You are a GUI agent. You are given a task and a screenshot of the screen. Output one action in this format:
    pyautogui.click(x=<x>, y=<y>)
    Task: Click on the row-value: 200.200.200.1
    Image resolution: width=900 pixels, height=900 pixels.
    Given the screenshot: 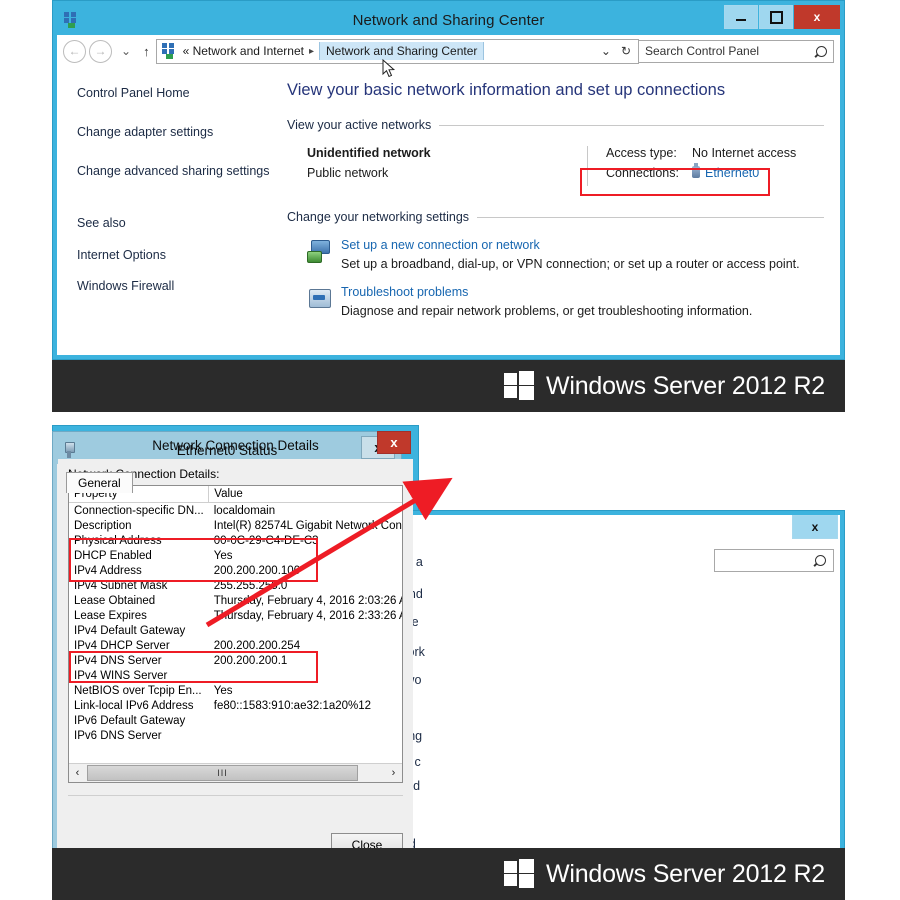 What is the action you would take?
    pyautogui.click(x=250, y=660)
    